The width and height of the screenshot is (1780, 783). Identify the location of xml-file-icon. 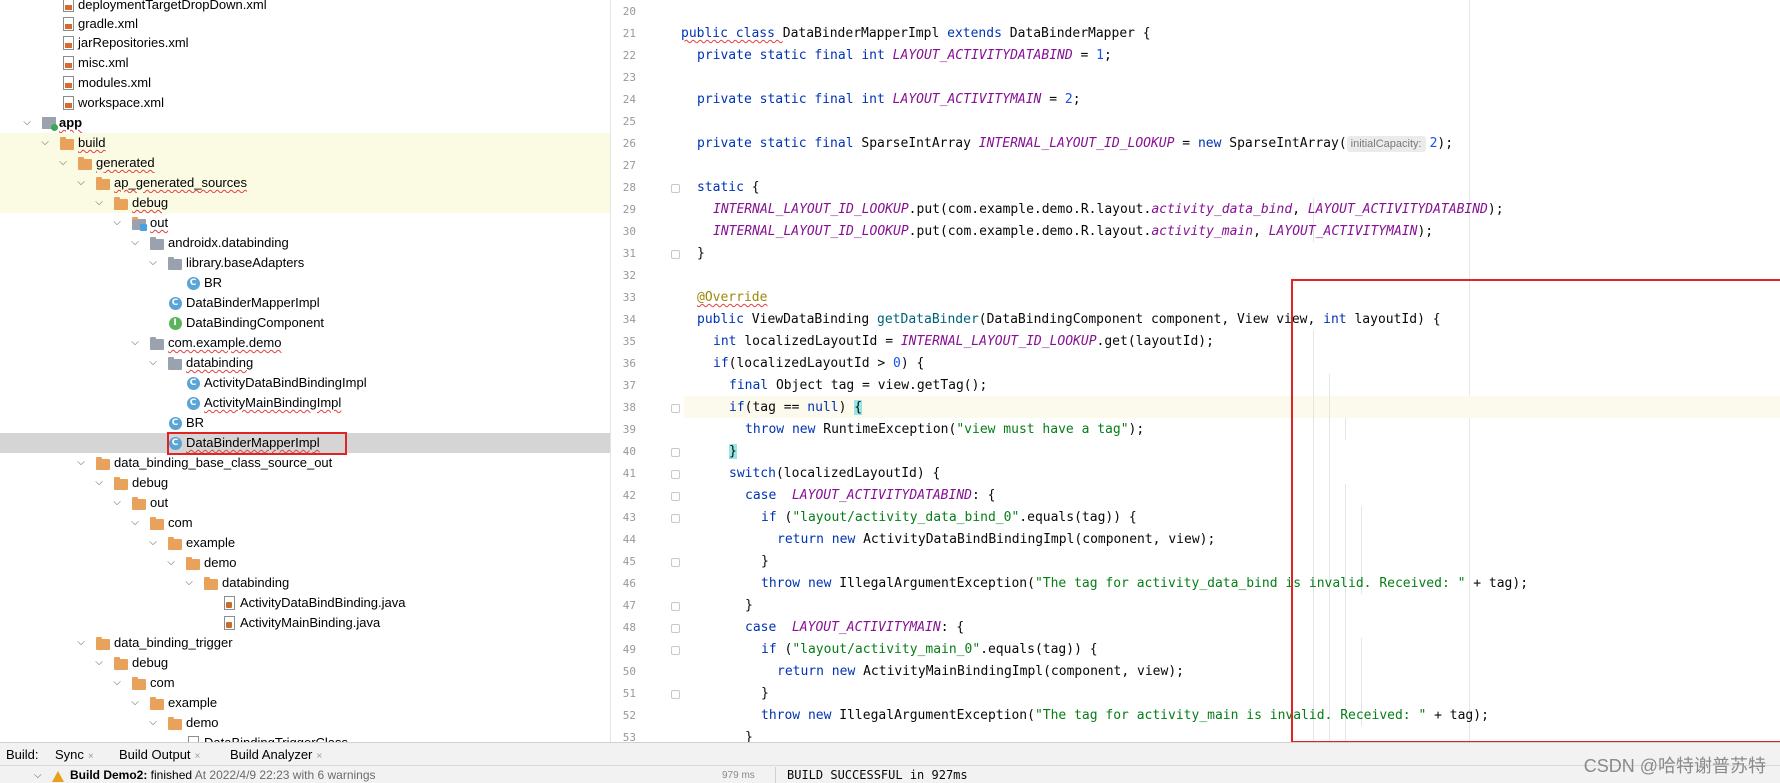
(68, 43).